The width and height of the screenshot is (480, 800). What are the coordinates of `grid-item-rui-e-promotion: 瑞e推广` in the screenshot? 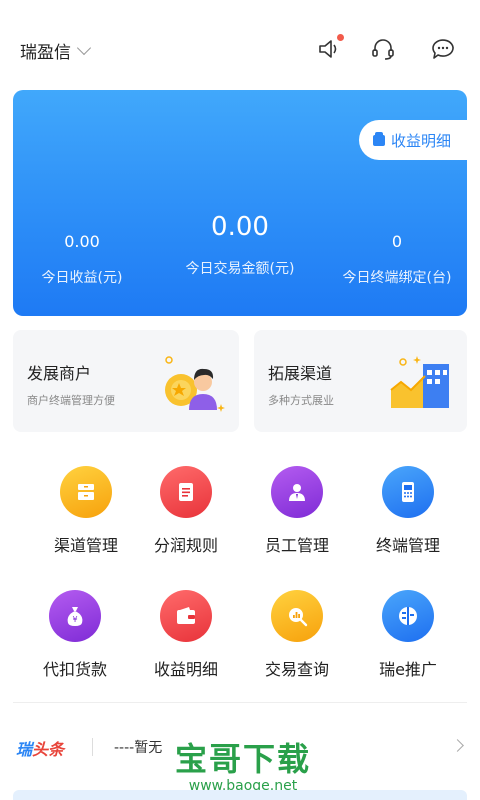 It's located at (408, 635).